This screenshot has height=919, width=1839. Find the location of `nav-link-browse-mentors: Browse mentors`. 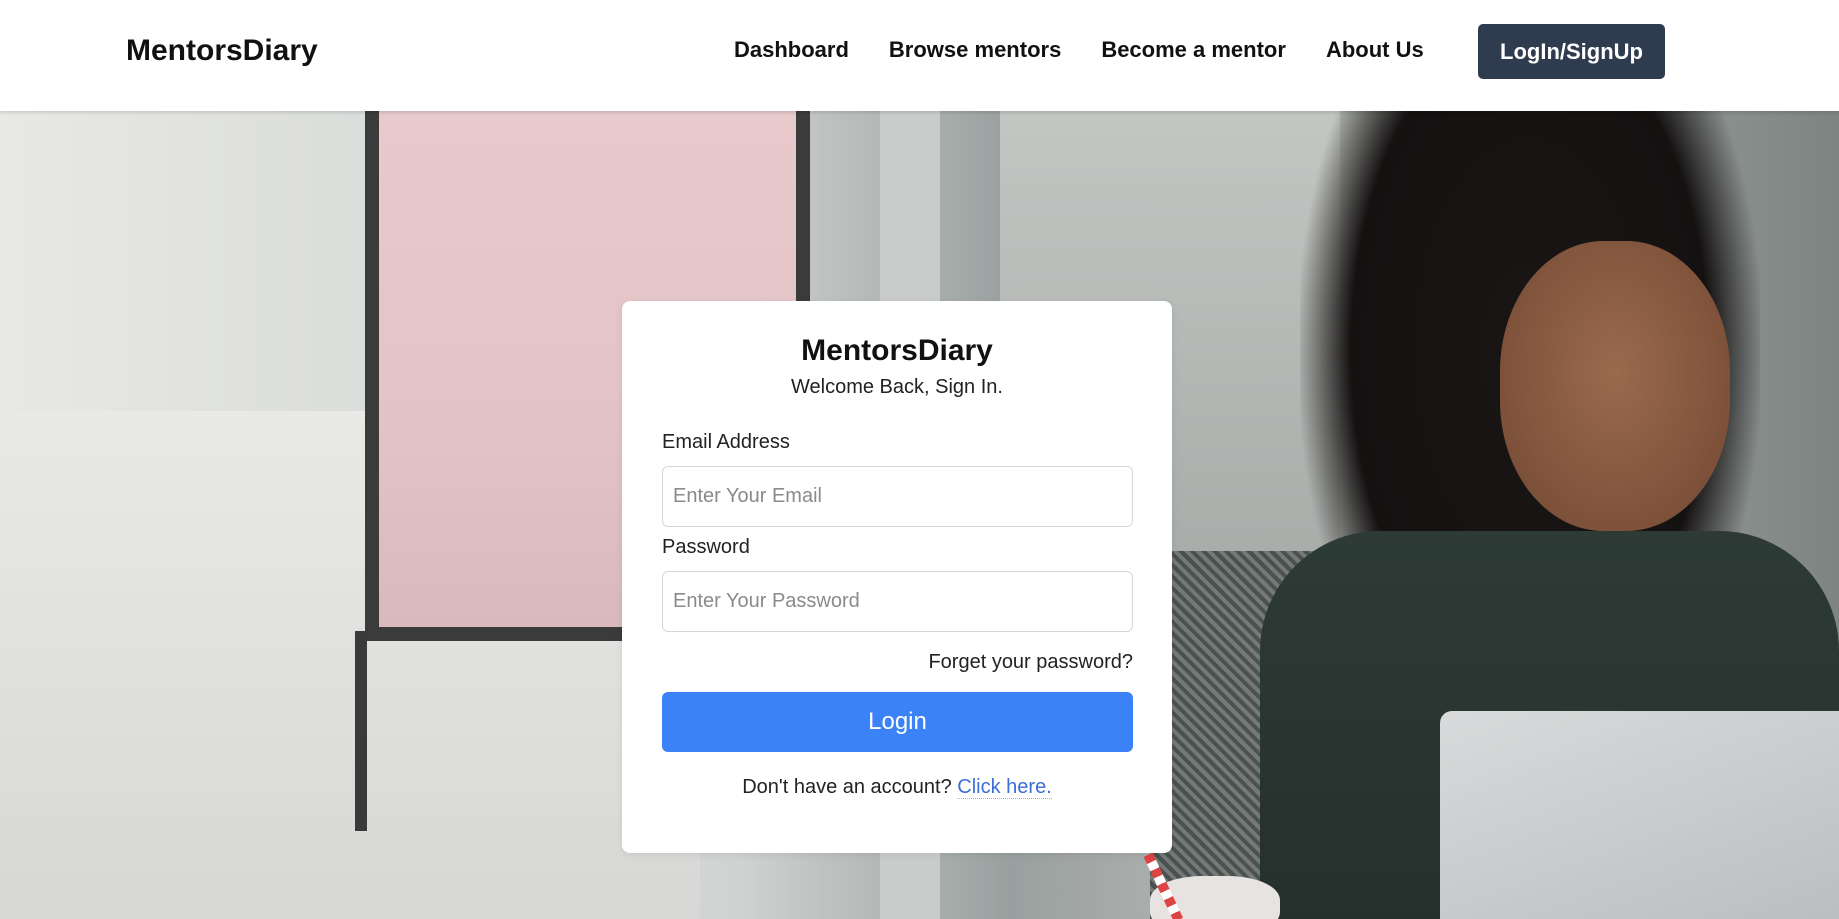

nav-link-browse-mentors: Browse mentors is located at coordinates (975, 50).